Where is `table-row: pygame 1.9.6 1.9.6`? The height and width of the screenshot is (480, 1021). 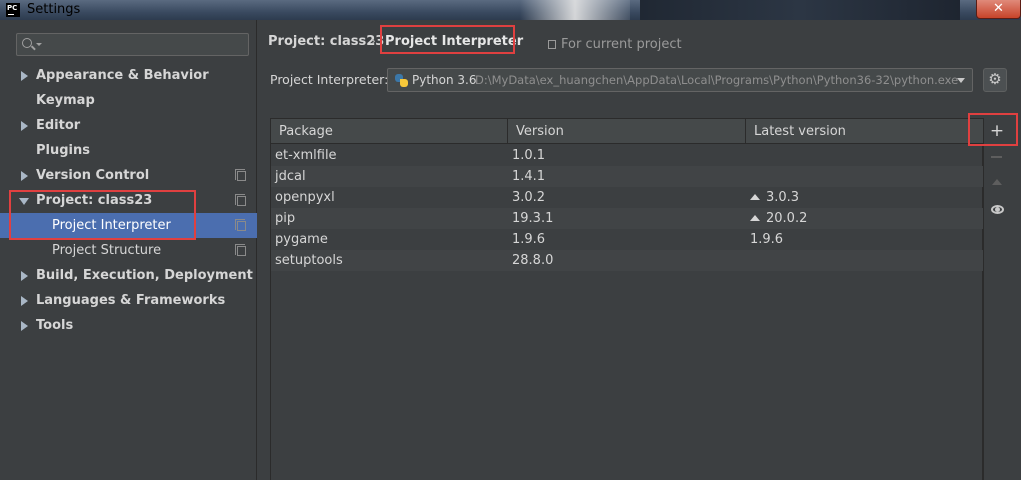
table-row: pygame 1.9.6 1.9.6 is located at coordinates (627, 239).